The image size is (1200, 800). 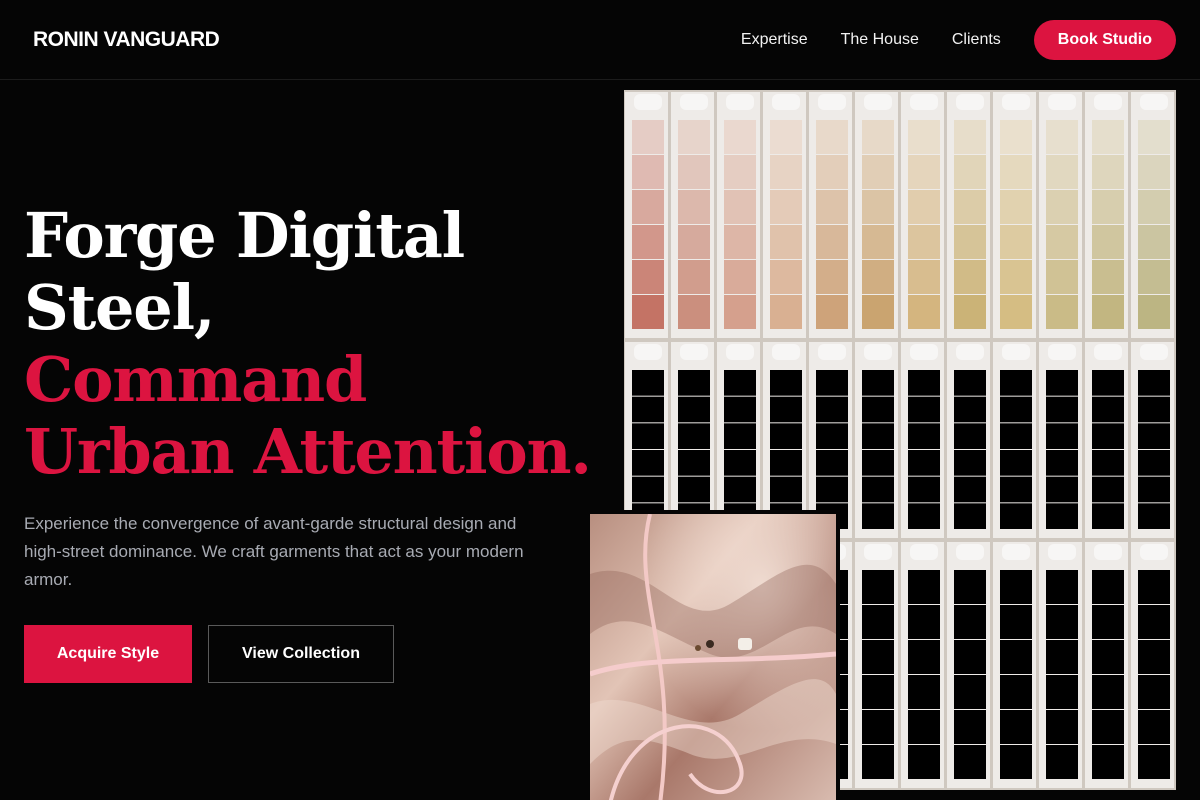 I want to click on nav-link-expertise: Expertise, so click(x=774, y=40).